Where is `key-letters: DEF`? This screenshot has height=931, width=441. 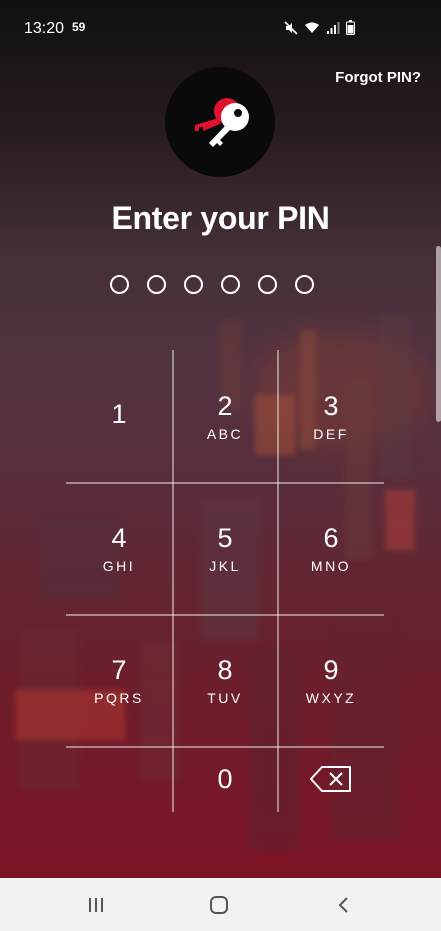 key-letters: DEF is located at coordinates (331, 433).